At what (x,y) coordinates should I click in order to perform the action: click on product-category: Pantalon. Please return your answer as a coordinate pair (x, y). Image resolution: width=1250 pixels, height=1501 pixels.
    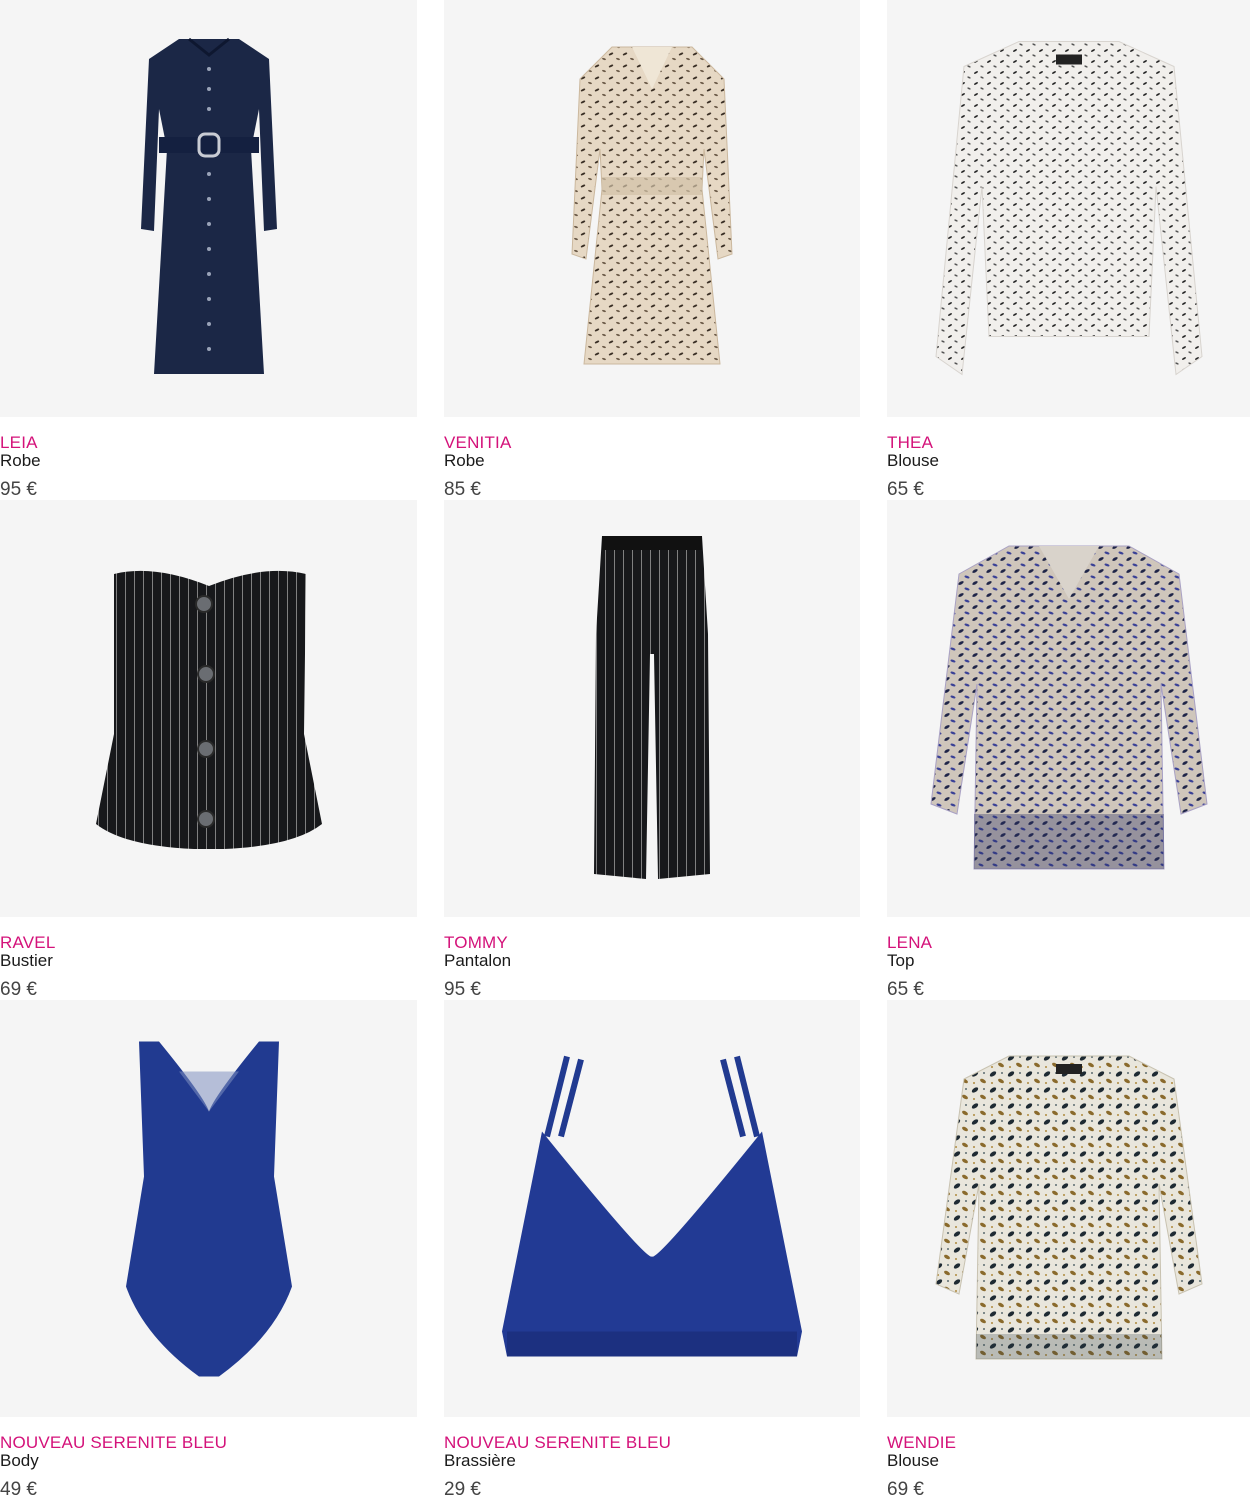
    Looking at the image, I should click on (478, 960).